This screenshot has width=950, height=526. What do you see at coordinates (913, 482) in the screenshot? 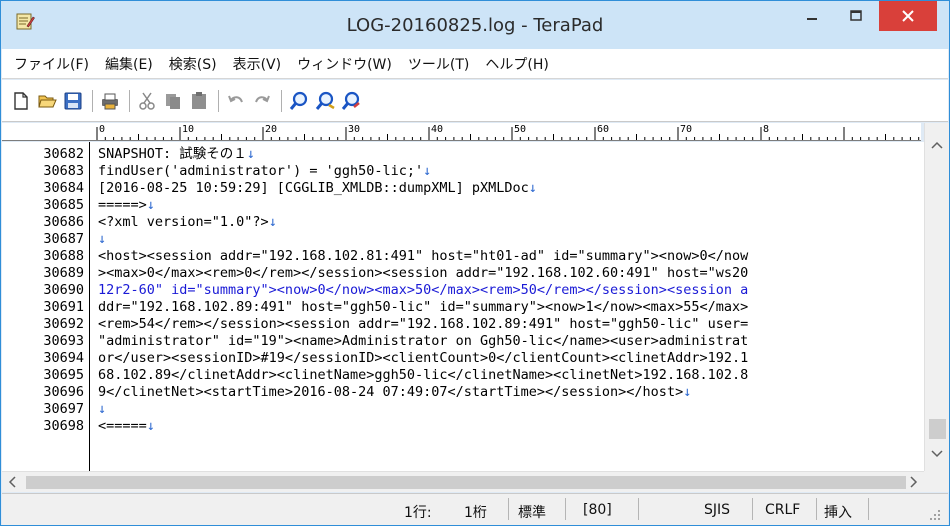
I see `scroll-right-icon` at bounding box center [913, 482].